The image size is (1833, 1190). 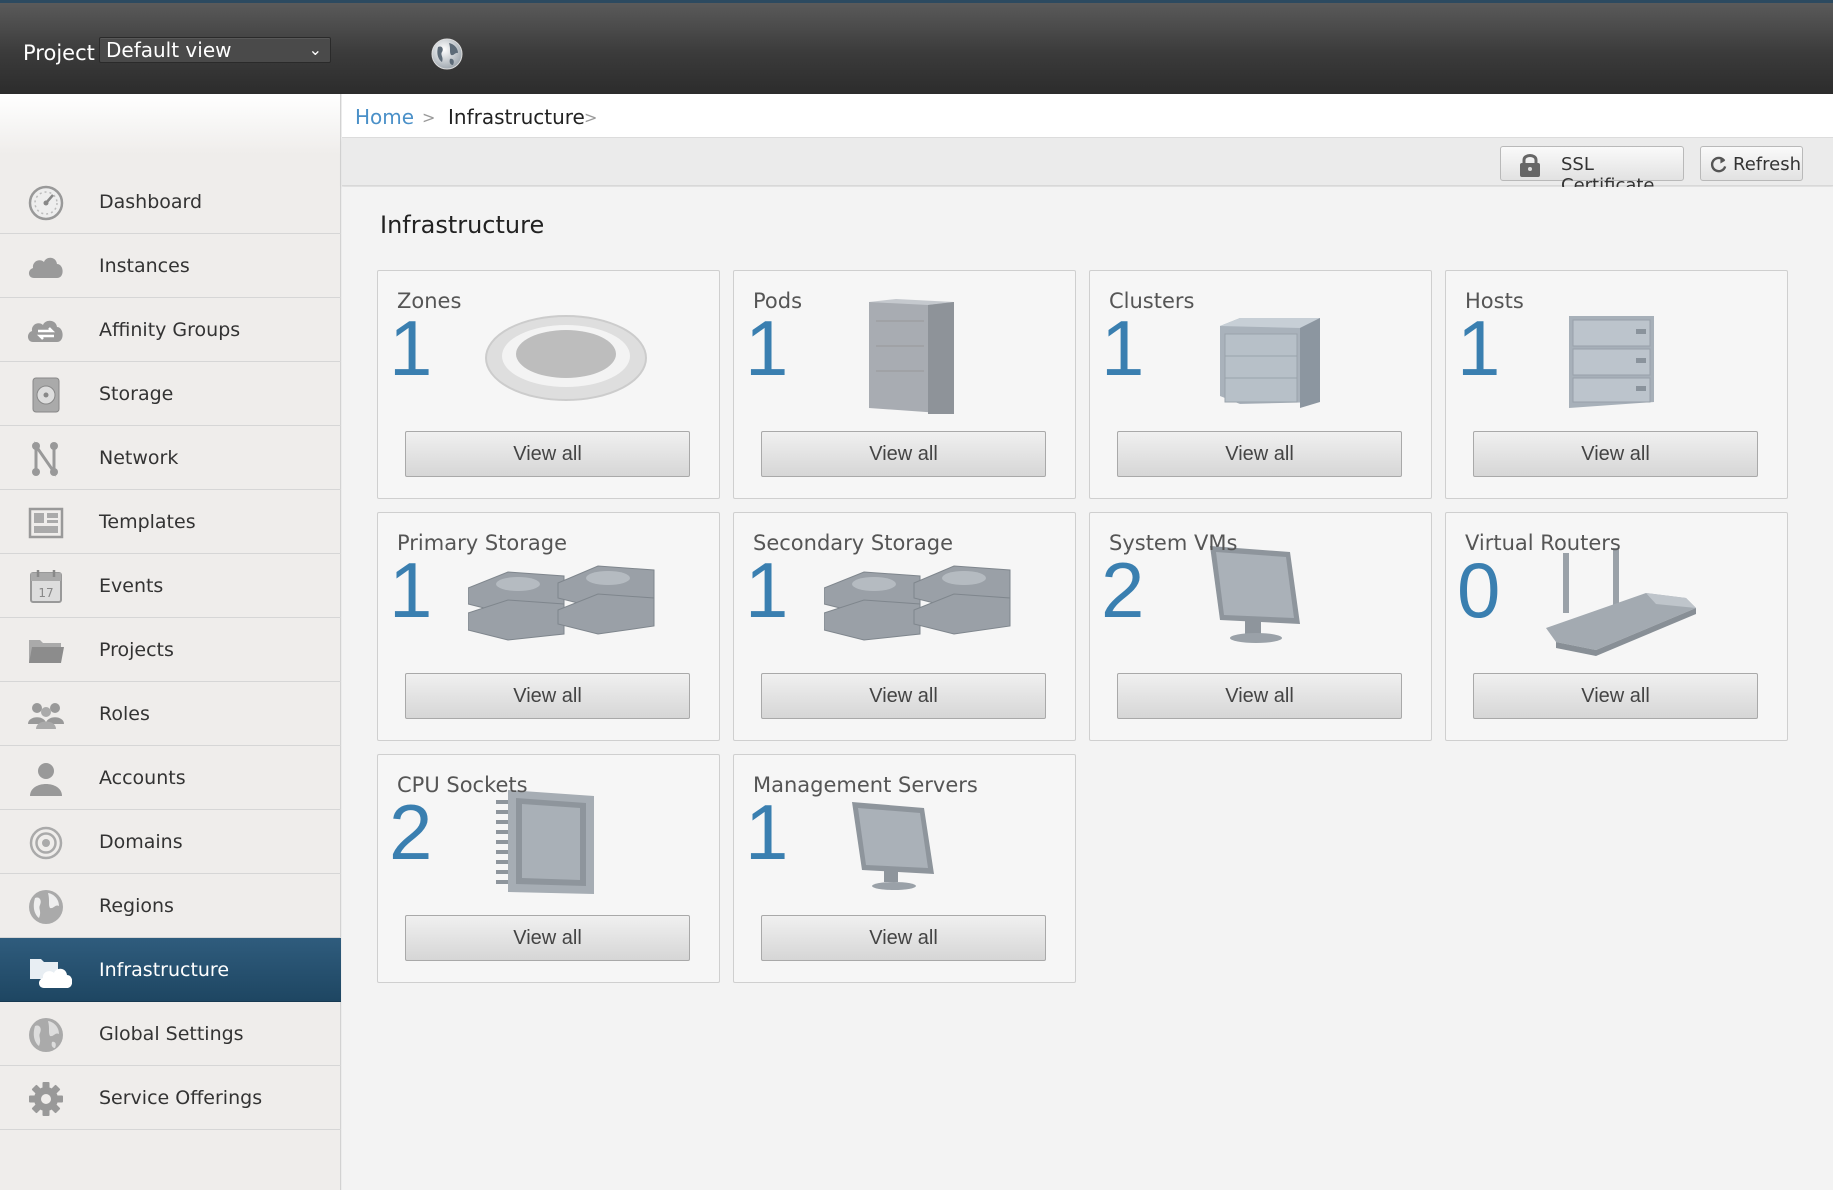 What do you see at coordinates (917, 603) in the screenshot?
I see `secondary-storage-icon` at bounding box center [917, 603].